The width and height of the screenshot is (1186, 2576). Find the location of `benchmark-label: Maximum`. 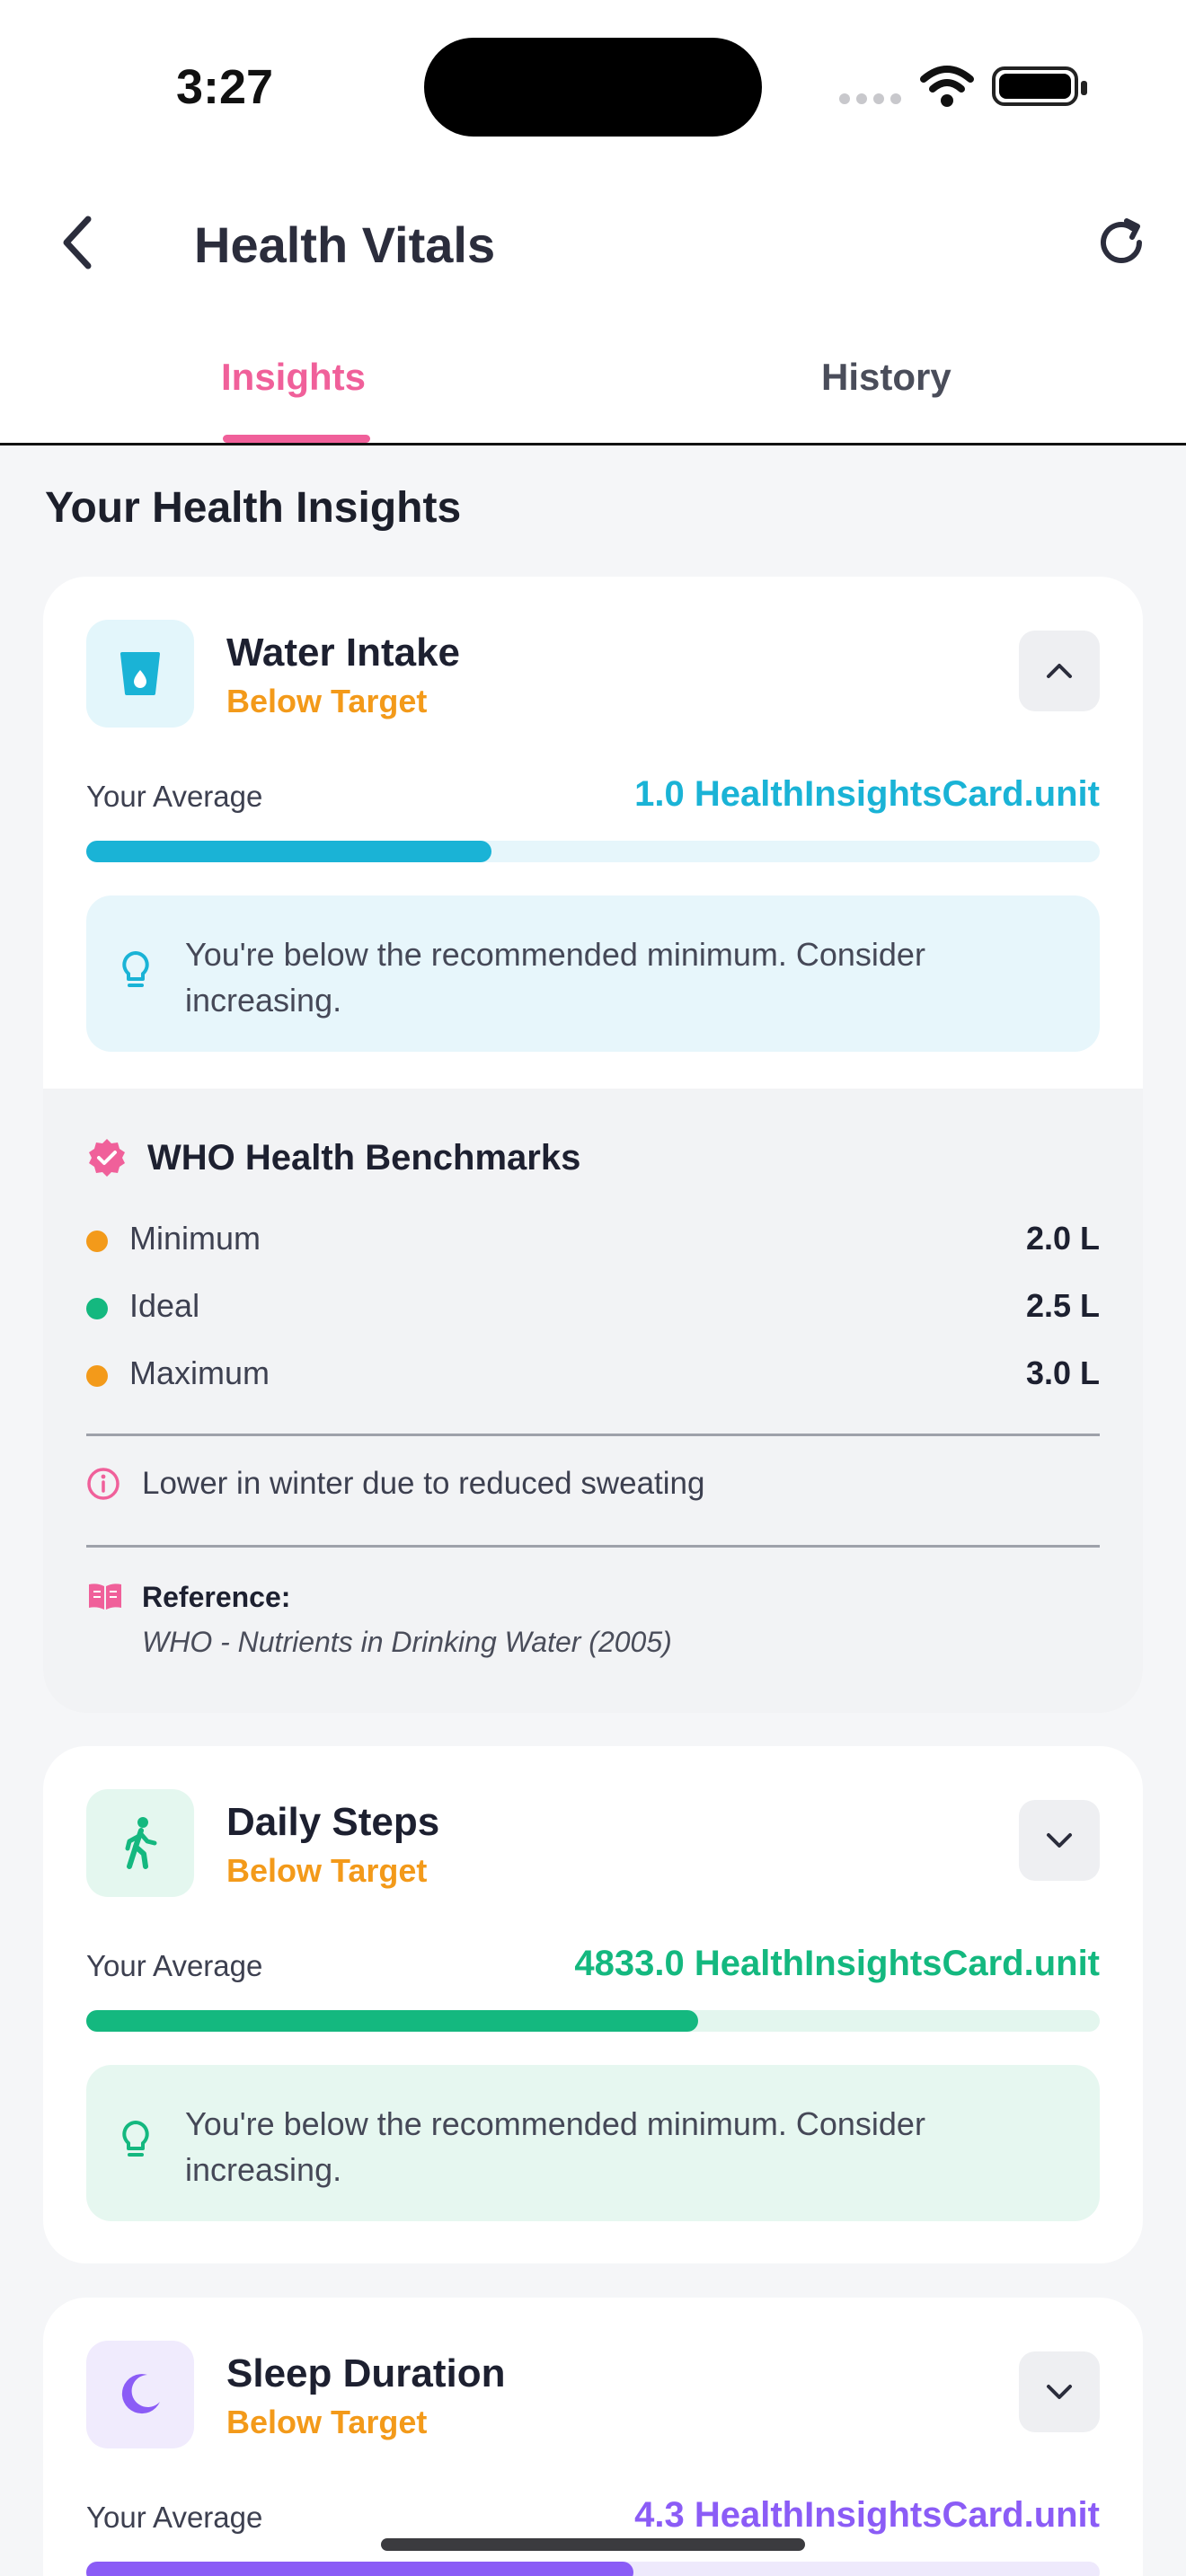

benchmark-label: Maximum is located at coordinates (199, 1372).